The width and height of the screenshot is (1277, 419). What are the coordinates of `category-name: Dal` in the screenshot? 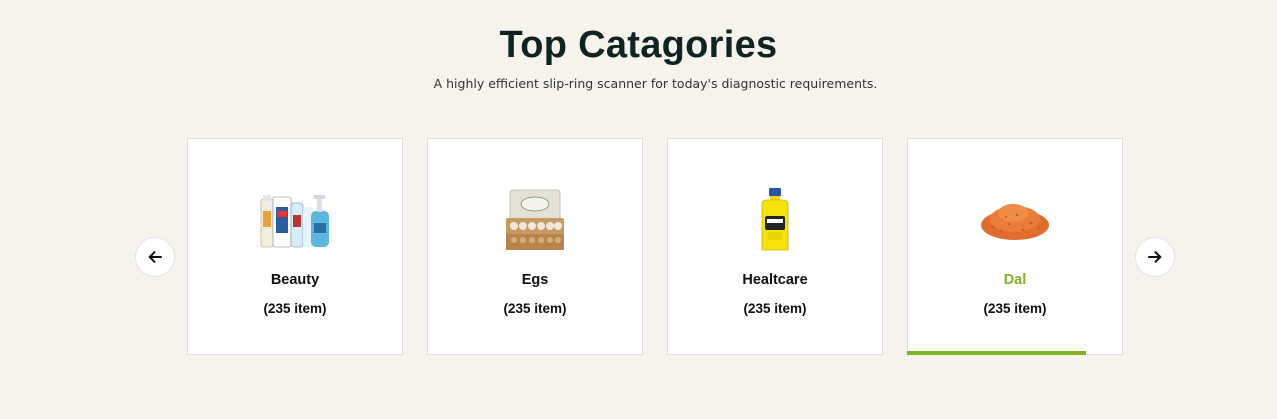 It's located at (1015, 280).